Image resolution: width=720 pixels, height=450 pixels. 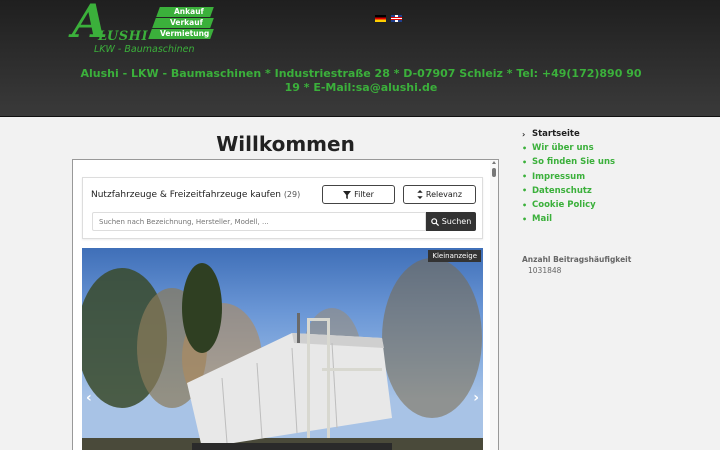 I want to click on logo-tag-ankauf: Ankauf, so click(x=185, y=12).